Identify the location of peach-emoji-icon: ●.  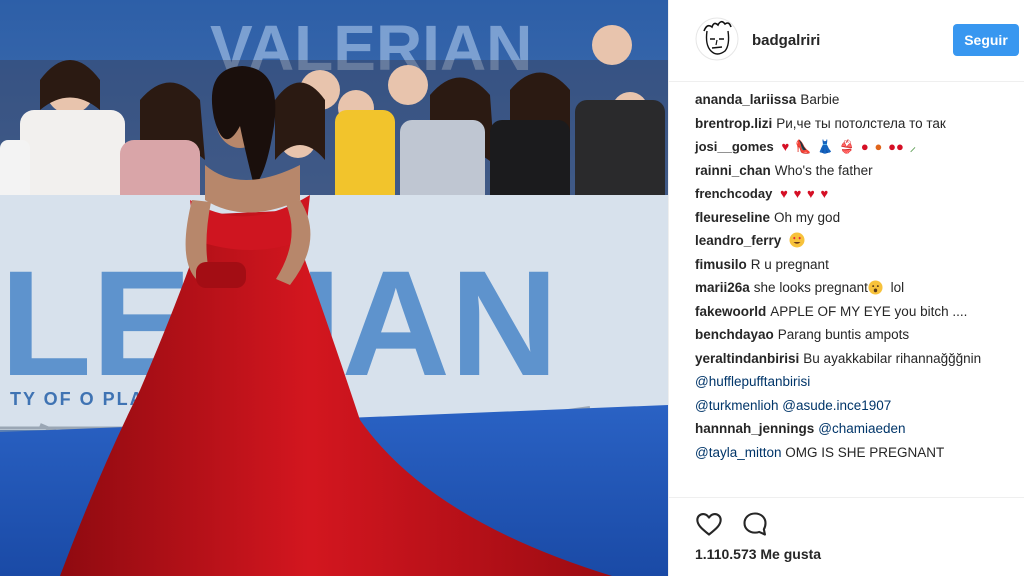
(878, 146).